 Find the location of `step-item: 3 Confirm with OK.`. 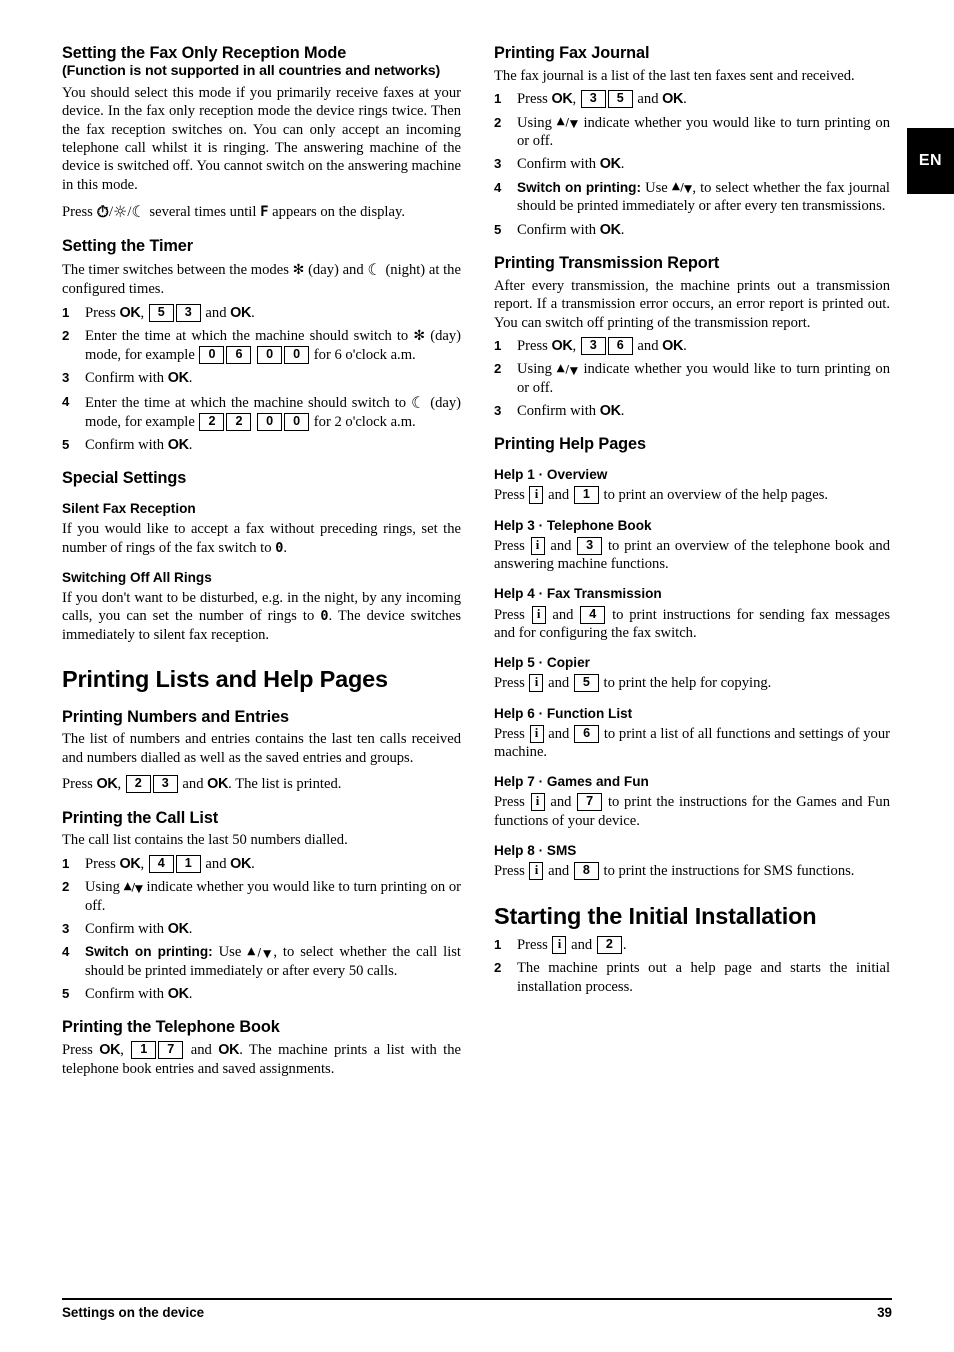

step-item: 3 Confirm with OK. is located at coordinates (261, 378).